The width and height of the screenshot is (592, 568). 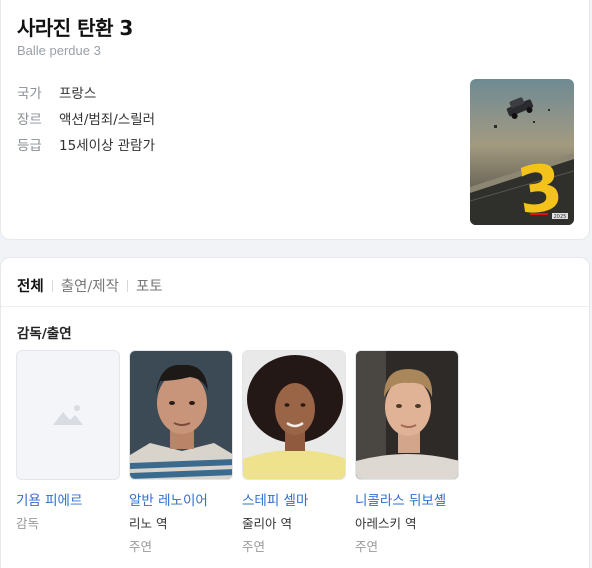 I want to click on movie-info-list: 국가 프랑스 장르 액션/범죄/스릴러 등급 15세이상 관람가, so click(x=86, y=118).